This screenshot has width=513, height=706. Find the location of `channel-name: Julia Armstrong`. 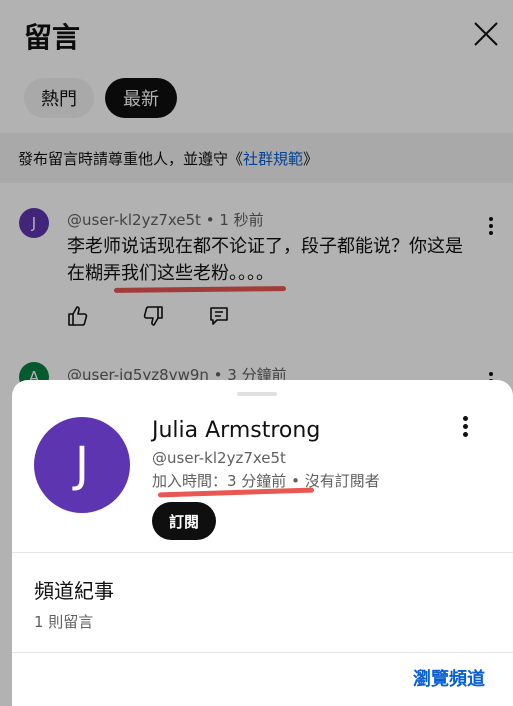

channel-name: Julia Armstrong is located at coordinates (236, 430).